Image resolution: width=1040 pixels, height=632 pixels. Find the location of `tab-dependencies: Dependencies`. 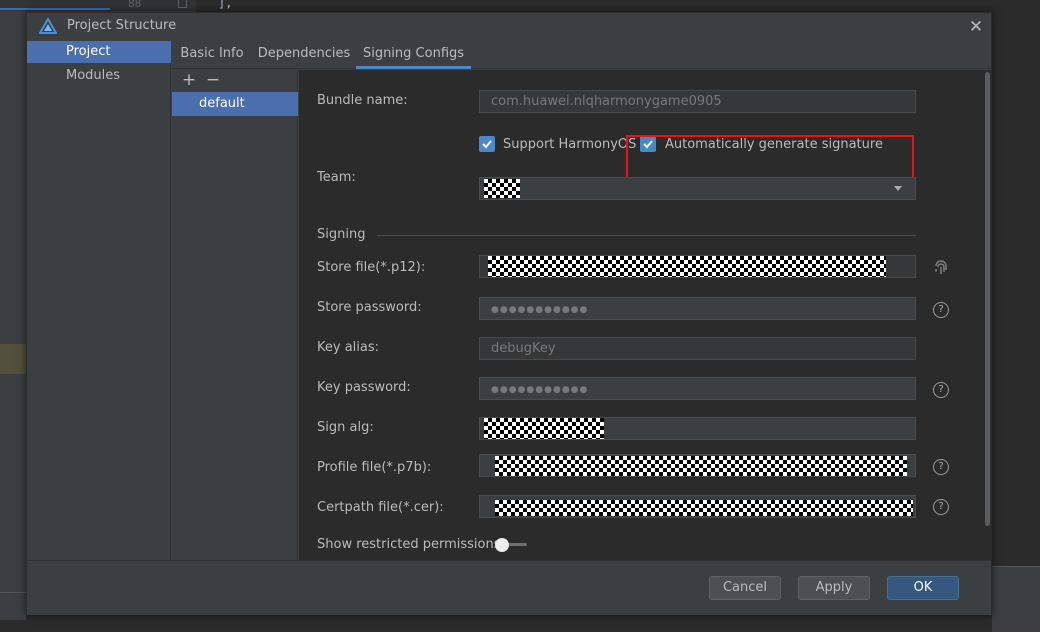

tab-dependencies: Dependencies is located at coordinates (304, 55).